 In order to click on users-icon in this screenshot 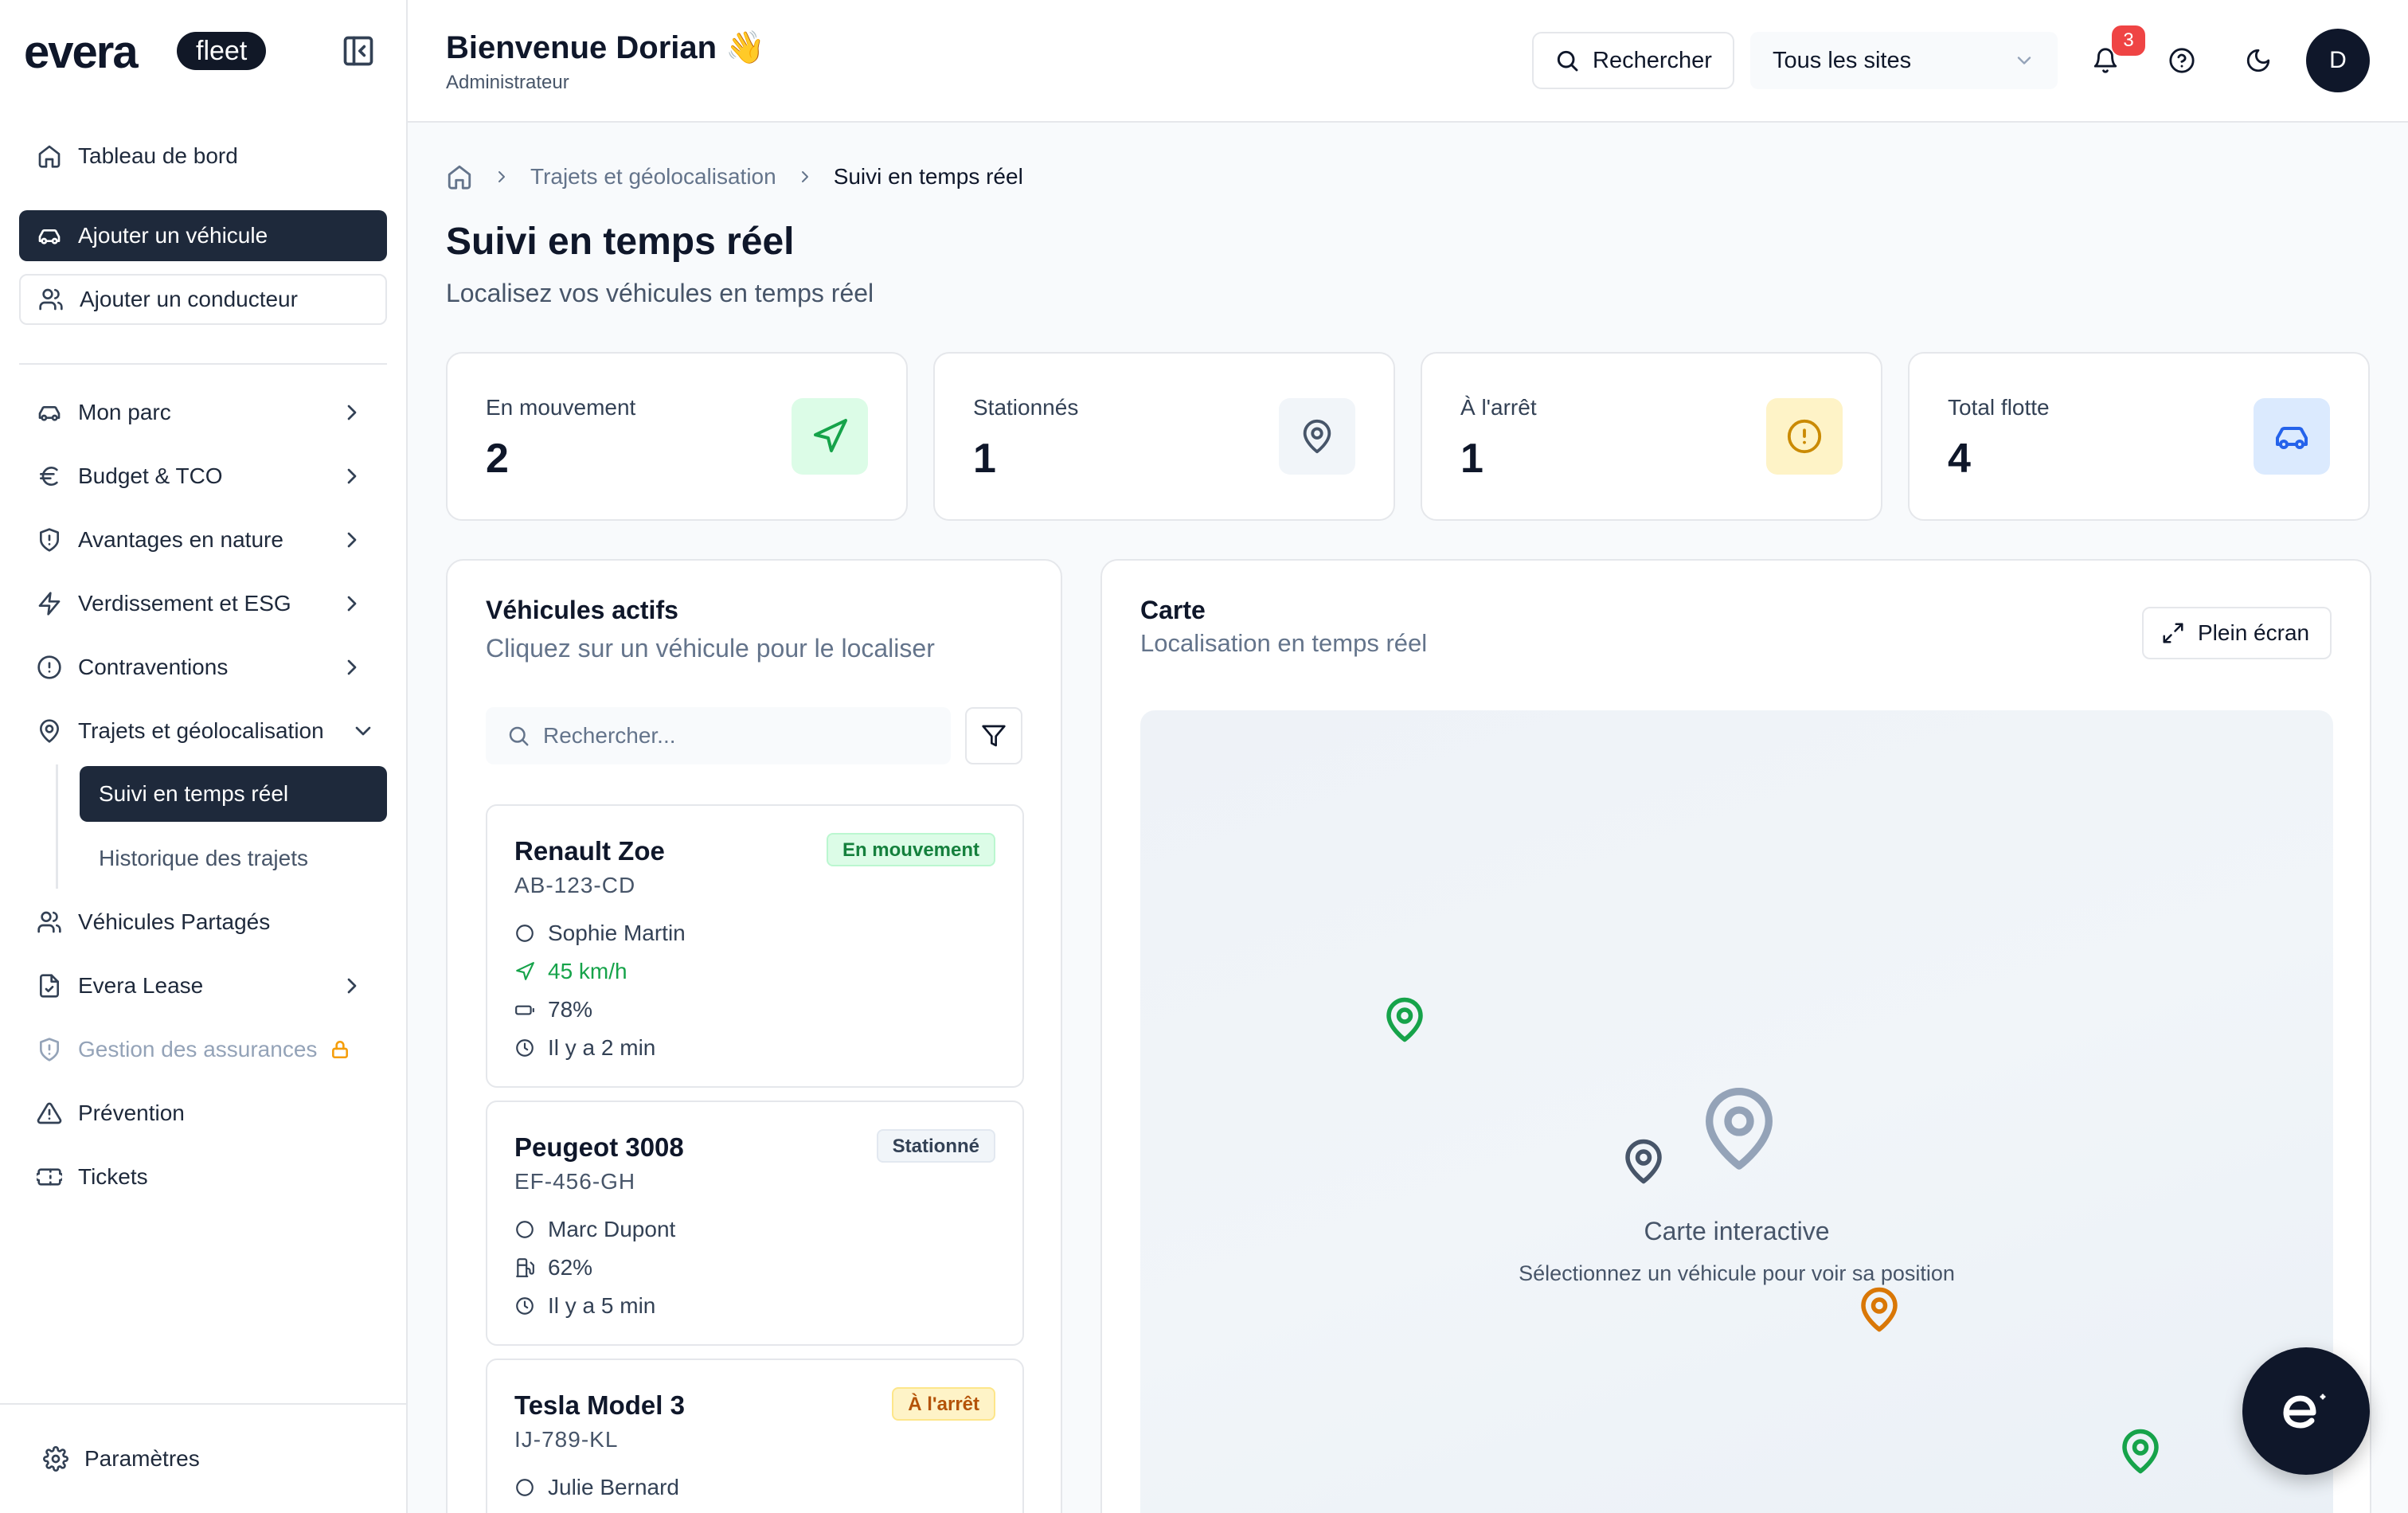, I will do `click(49, 922)`.